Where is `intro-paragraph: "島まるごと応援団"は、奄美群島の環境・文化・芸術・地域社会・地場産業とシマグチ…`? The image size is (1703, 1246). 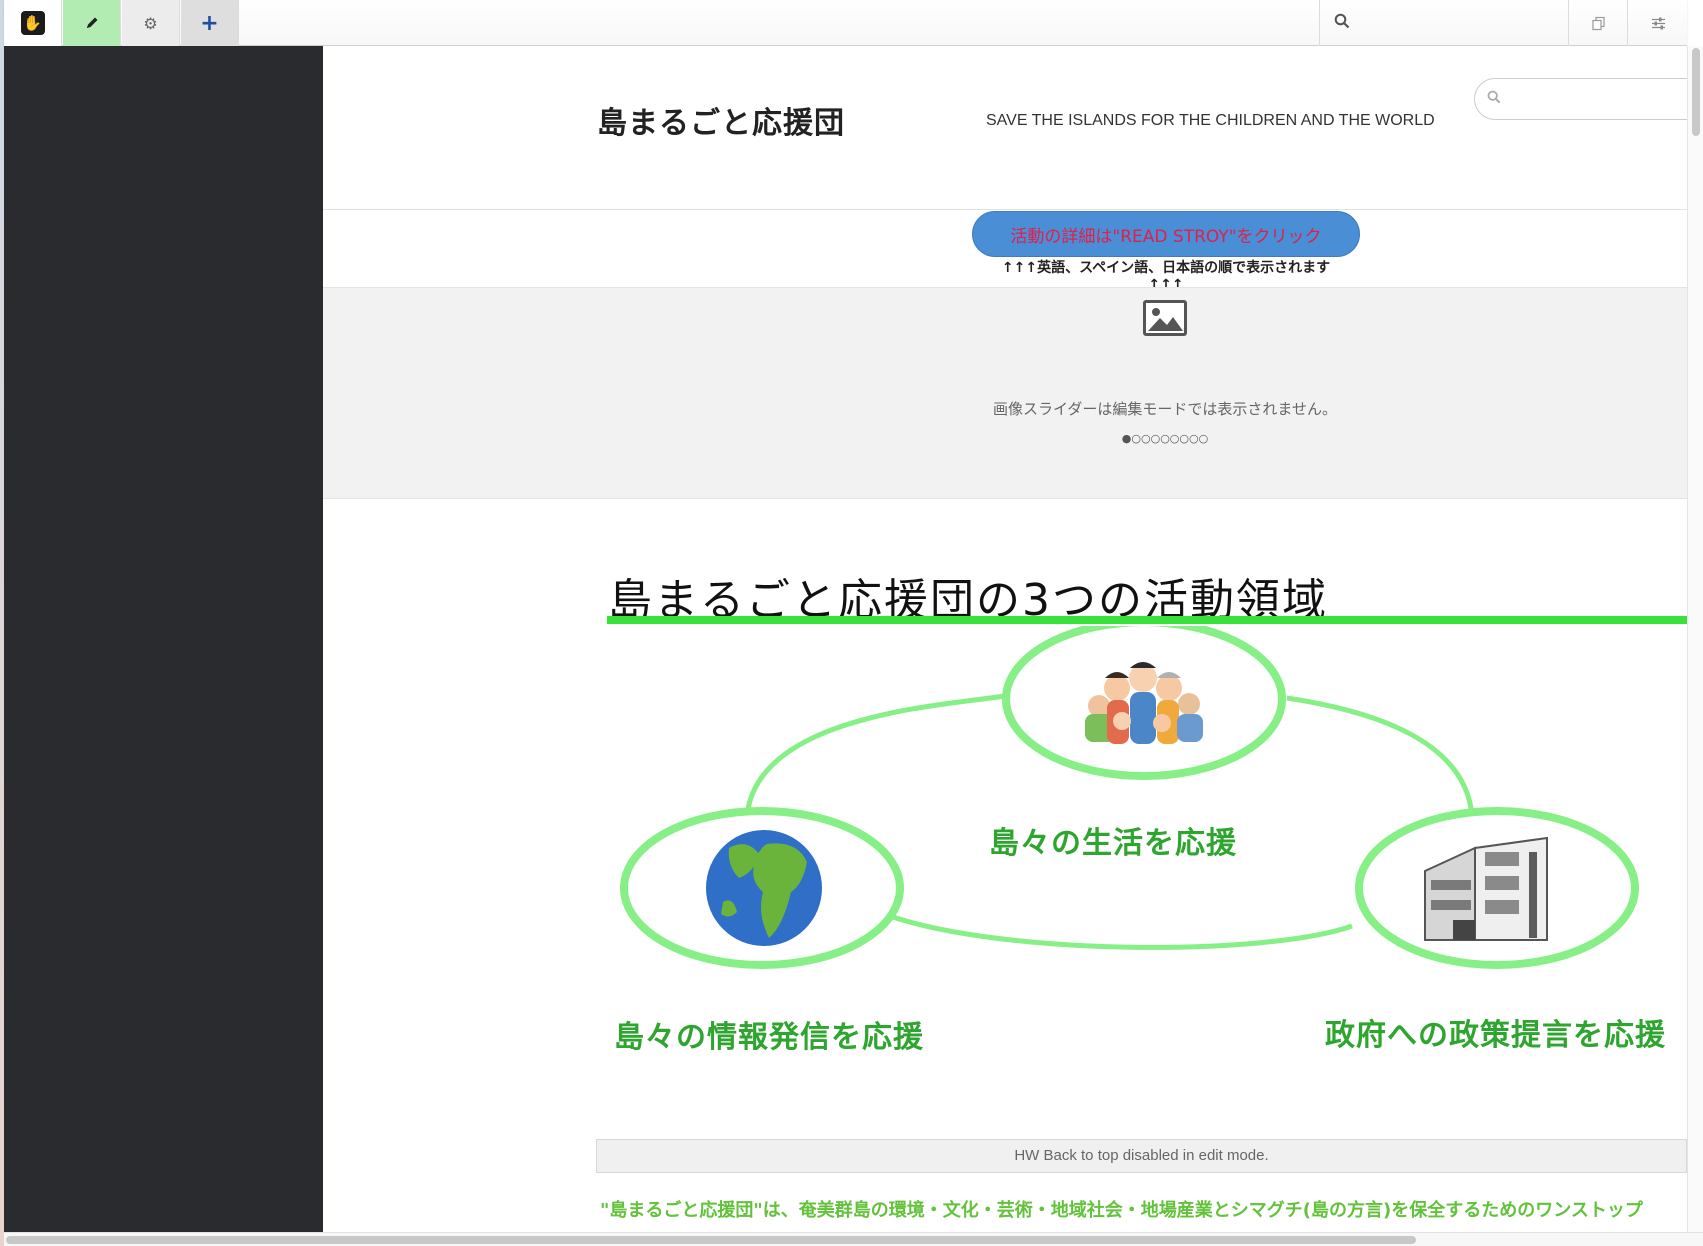
intro-paragraph: "島まるごと応援団"は、奄美群島の環境・文化・芸術・地域社会・地場産業とシマグチ… is located at coordinates (1121, 1210).